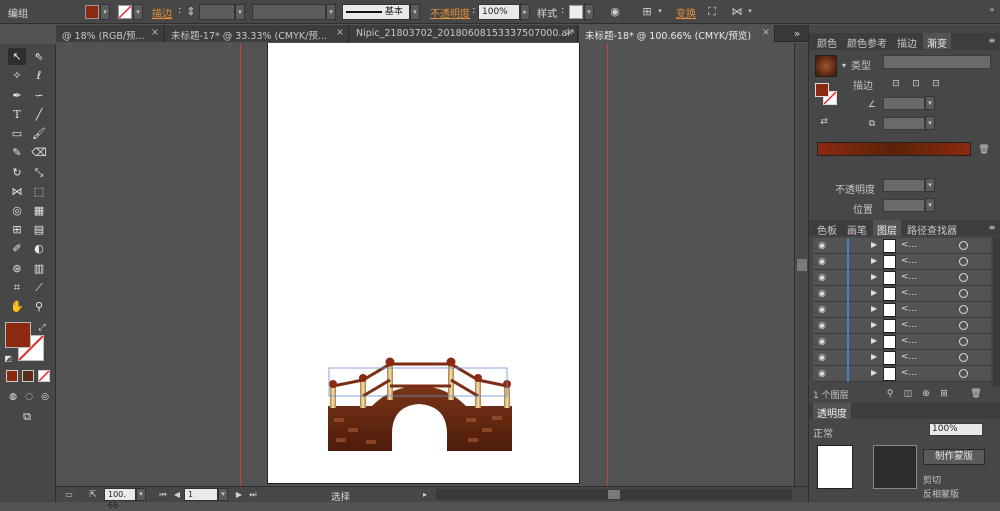  I want to click on tab-stroke: 描边, so click(907, 41).